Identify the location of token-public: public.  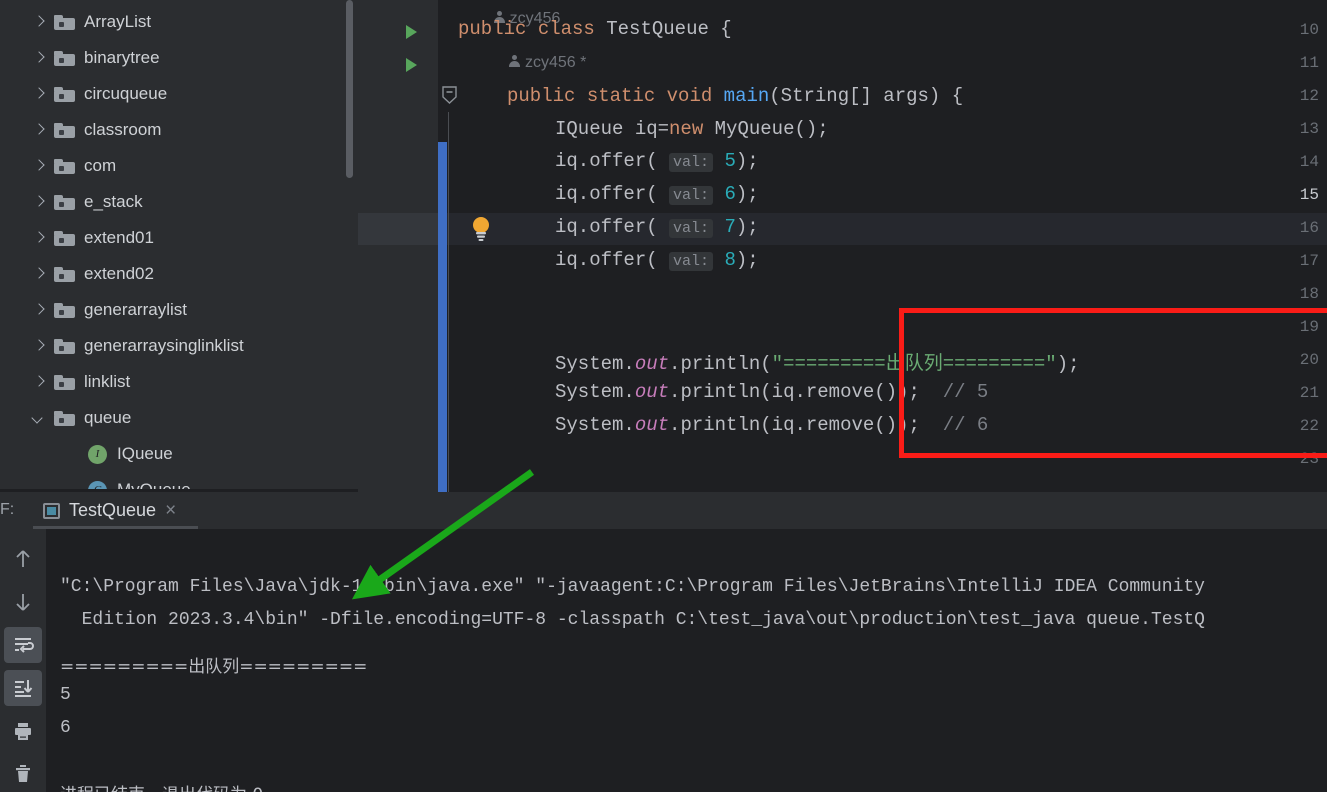
(541, 96).